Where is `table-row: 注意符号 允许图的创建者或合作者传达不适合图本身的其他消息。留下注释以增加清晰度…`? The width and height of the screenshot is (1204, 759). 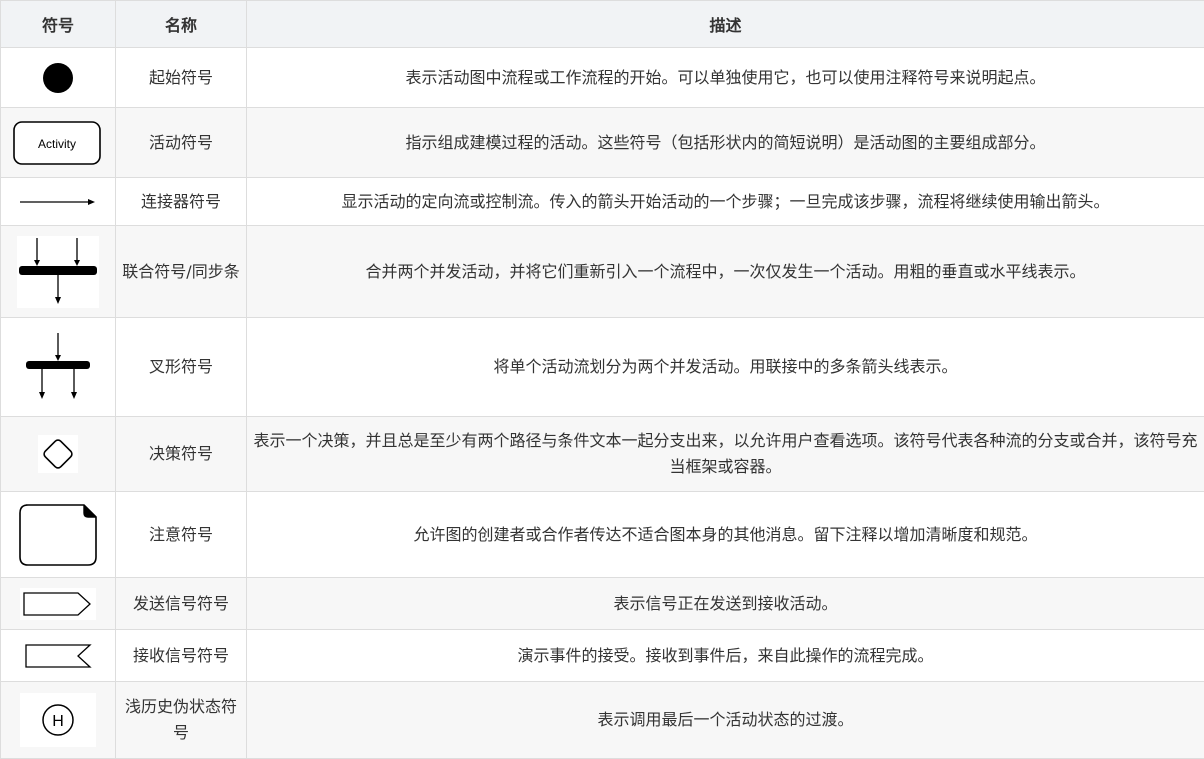 table-row: 注意符号 允许图的创建者或合作者传达不适合图本身的其他消息。留下注释以增加清晰度… is located at coordinates (602, 534).